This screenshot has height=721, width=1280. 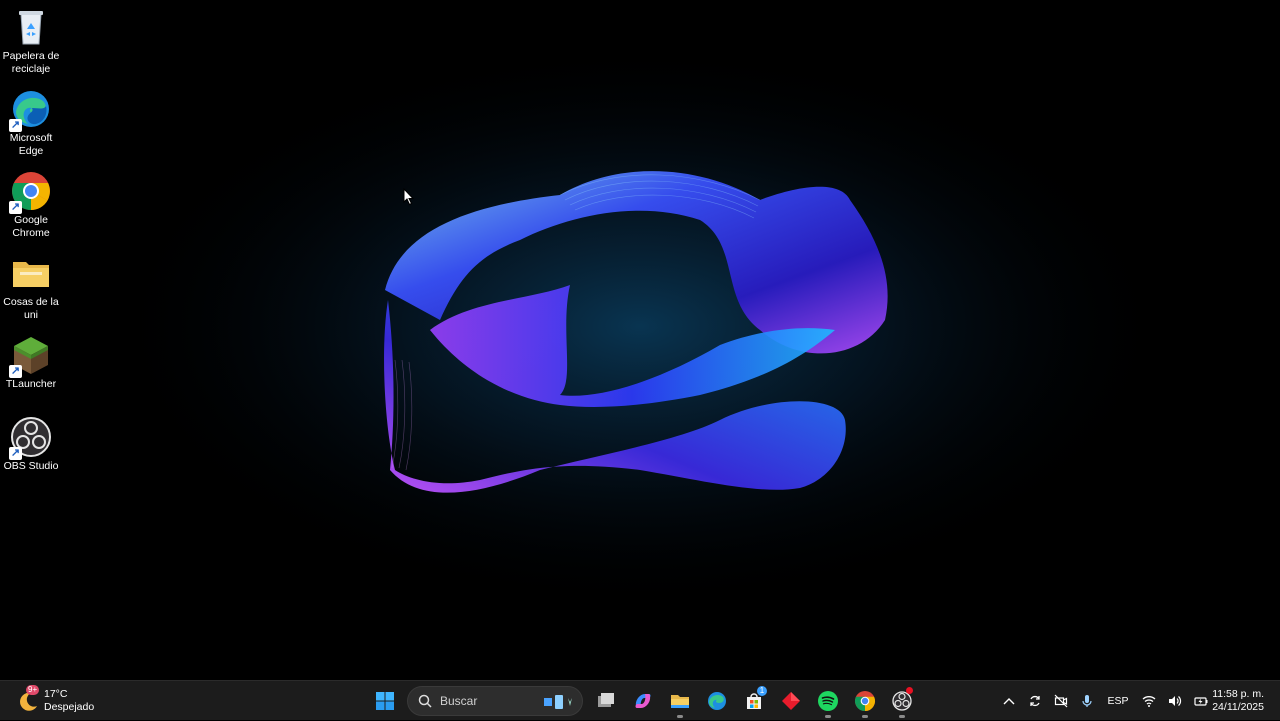 What do you see at coordinates (31, 27) in the screenshot?
I see `recycle-bin-icon` at bounding box center [31, 27].